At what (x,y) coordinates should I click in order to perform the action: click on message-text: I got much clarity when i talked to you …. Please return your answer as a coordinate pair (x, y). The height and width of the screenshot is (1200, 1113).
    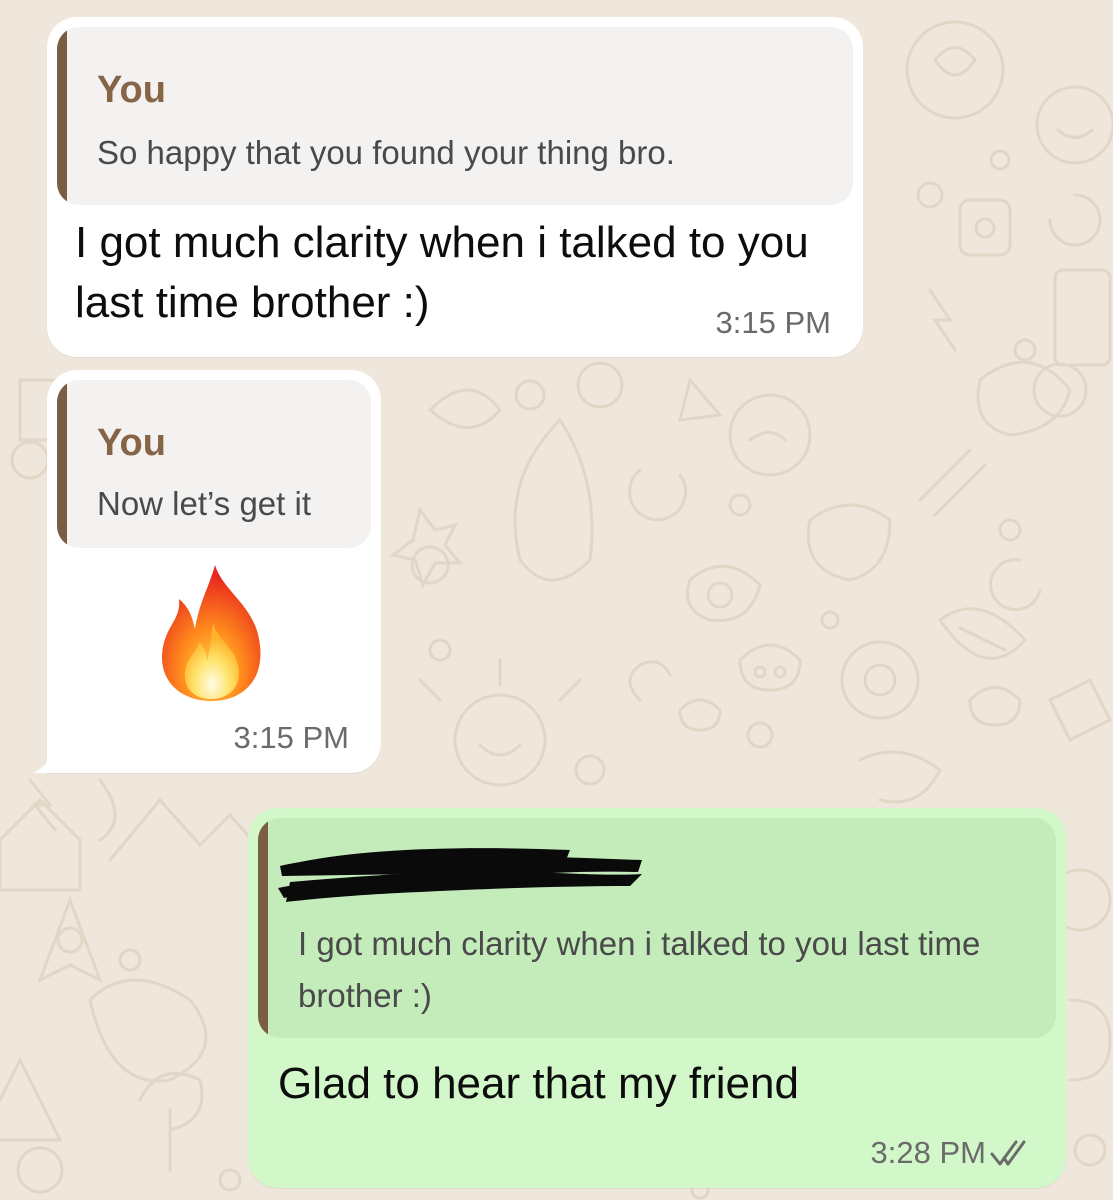
    Looking at the image, I should click on (442, 272).